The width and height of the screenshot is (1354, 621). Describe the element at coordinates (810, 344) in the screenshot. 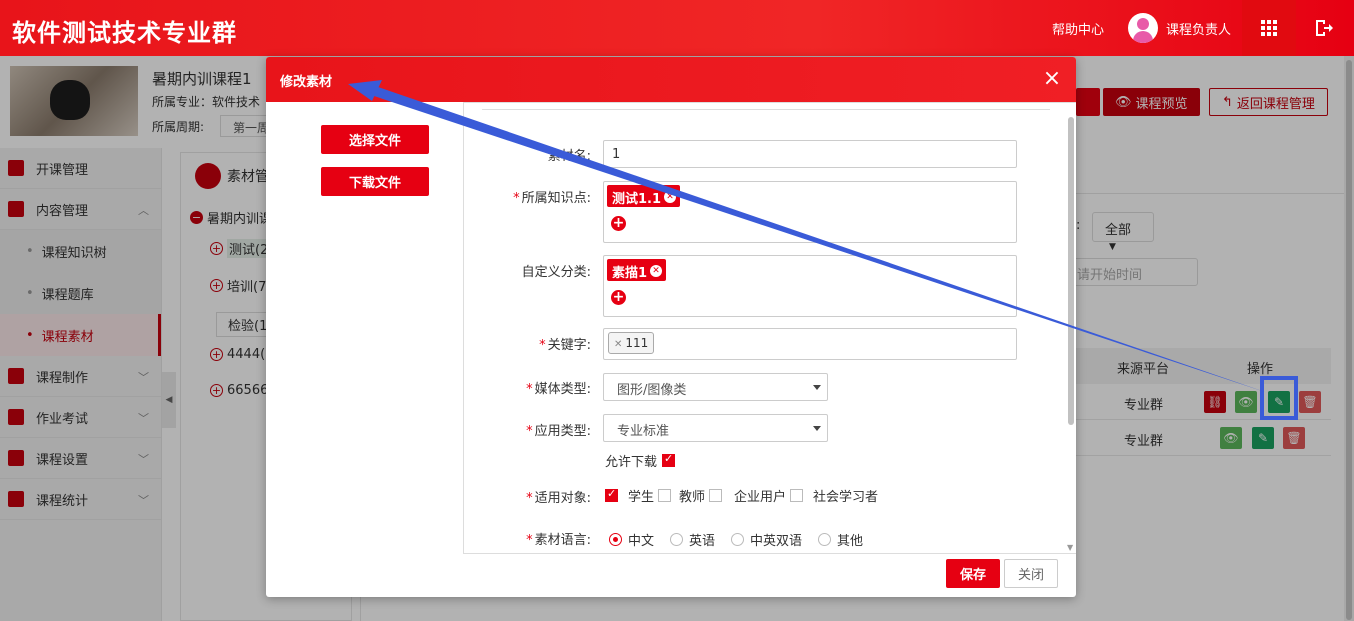

I see `keyword-input: ✕ 111` at that location.